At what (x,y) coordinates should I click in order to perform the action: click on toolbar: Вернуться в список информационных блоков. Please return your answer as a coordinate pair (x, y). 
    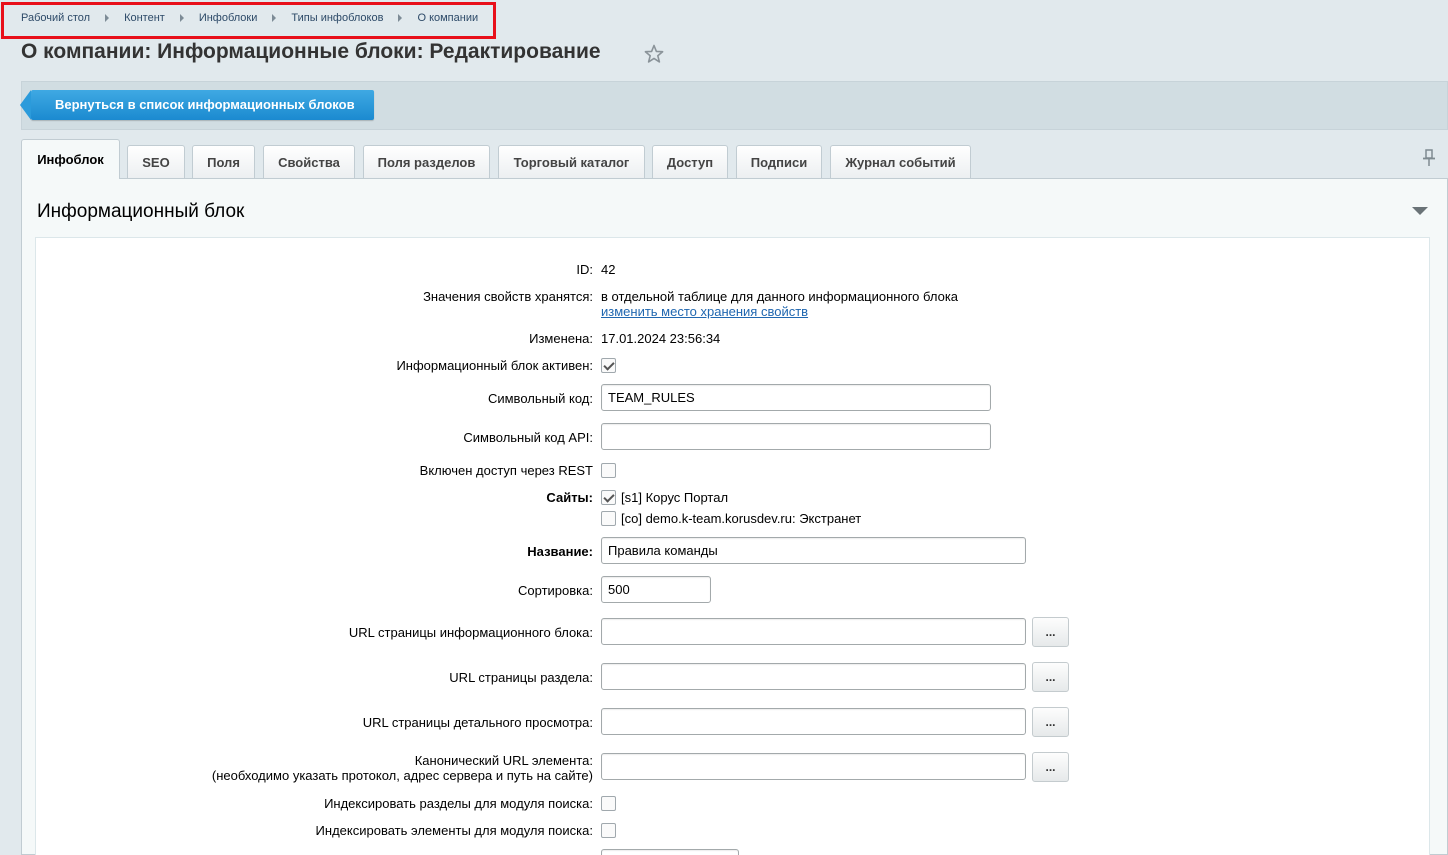
    Looking at the image, I should click on (734, 105).